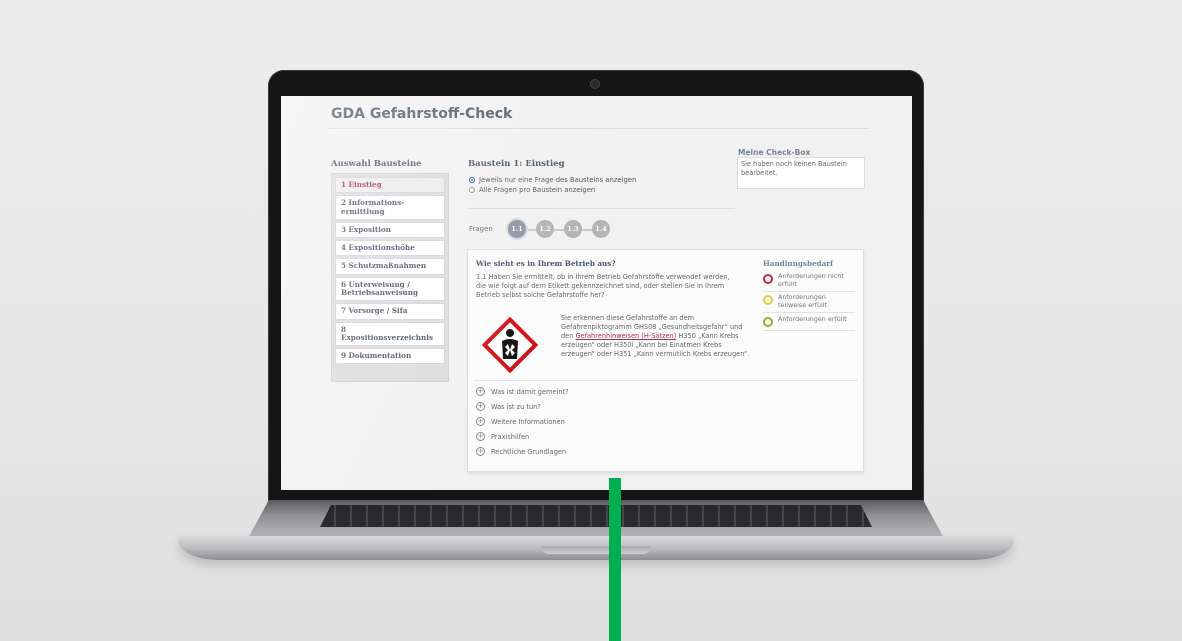  What do you see at coordinates (545, 229) in the screenshot?
I see `question-step-2: 1.2` at bounding box center [545, 229].